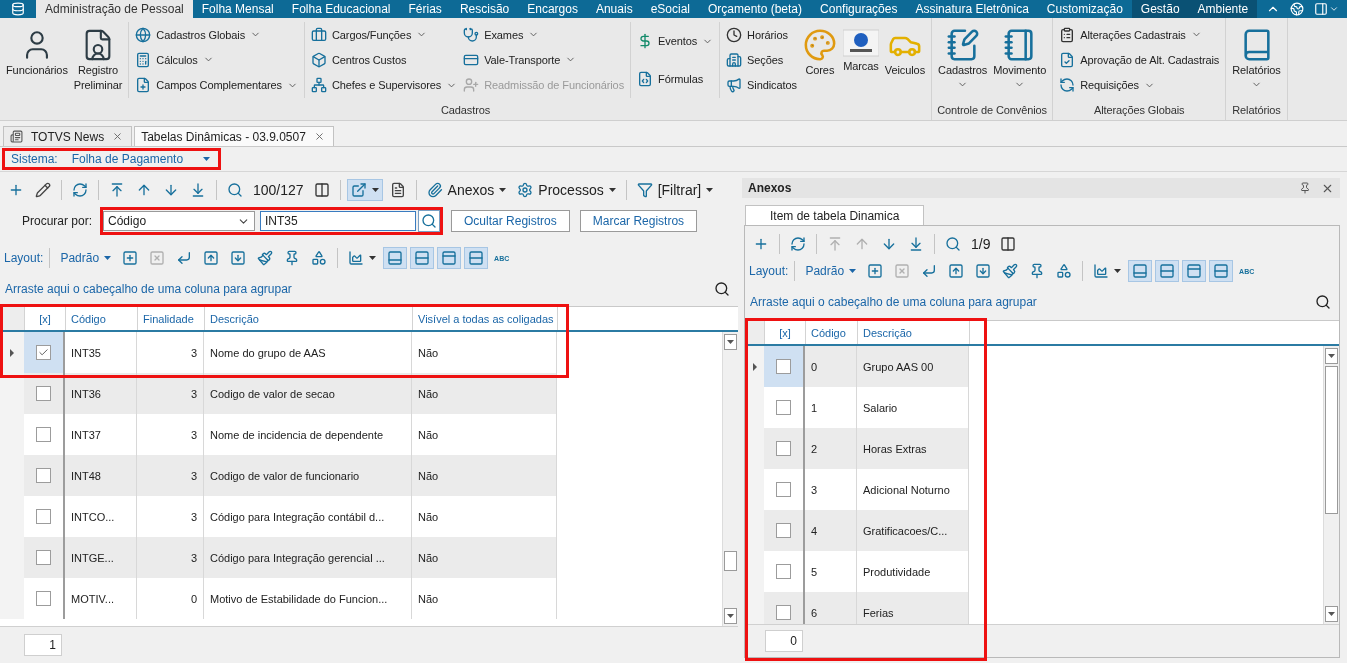  Describe the element at coordinates (761, 60) in the screenshot. I see `ribbon-menu-item: Seções` at that location.